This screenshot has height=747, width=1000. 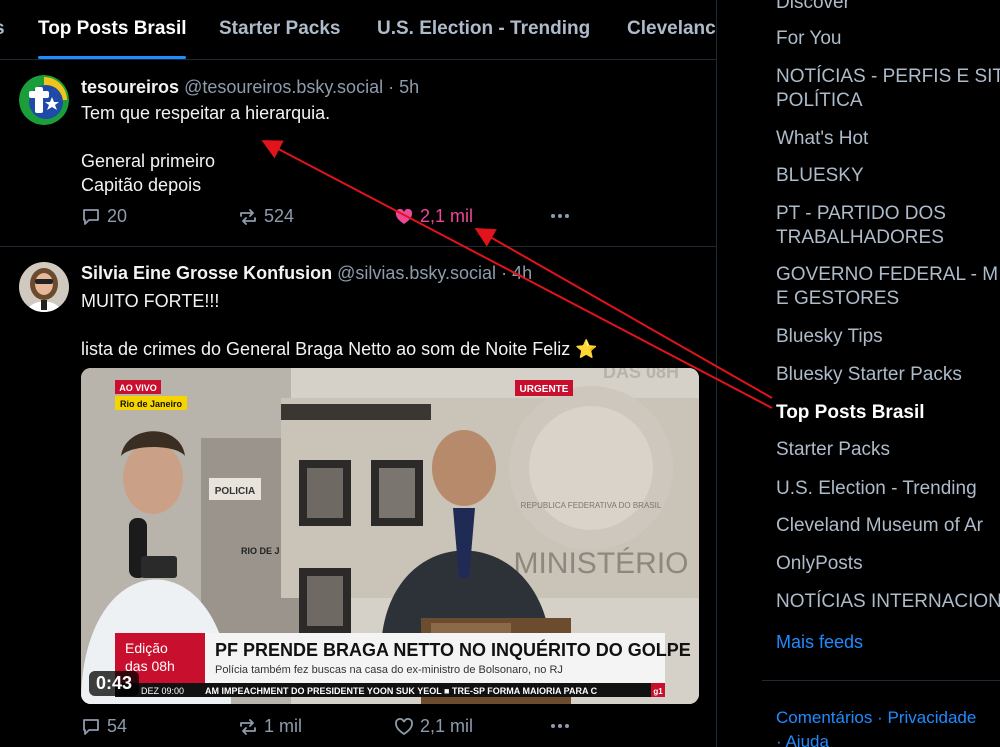 What do you see at coordinates (671, 29) in the screenshot?
I see `tab-cleveland: Clevelanc` at bounding box center [671, 29].